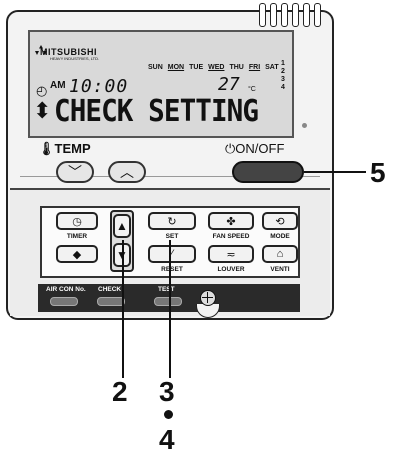 This screenshot has height=459, width=399. Describe the element at coordinates (156, 111) in the screenshot. I see `lcd-message: CHECK SETTING` at that location.